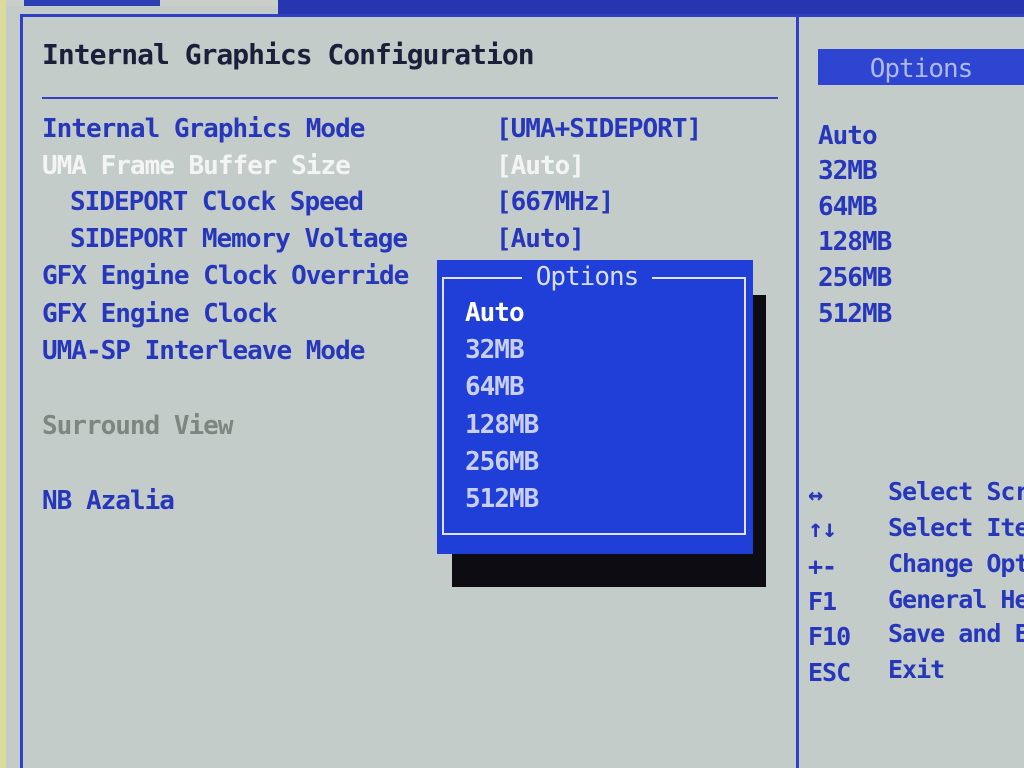 The width and height of the screenshot is (1024, 768). Describe the element at coordinates (502, 462) in the screenshot. I see `popup-option-256mb: 256MB` at that location.